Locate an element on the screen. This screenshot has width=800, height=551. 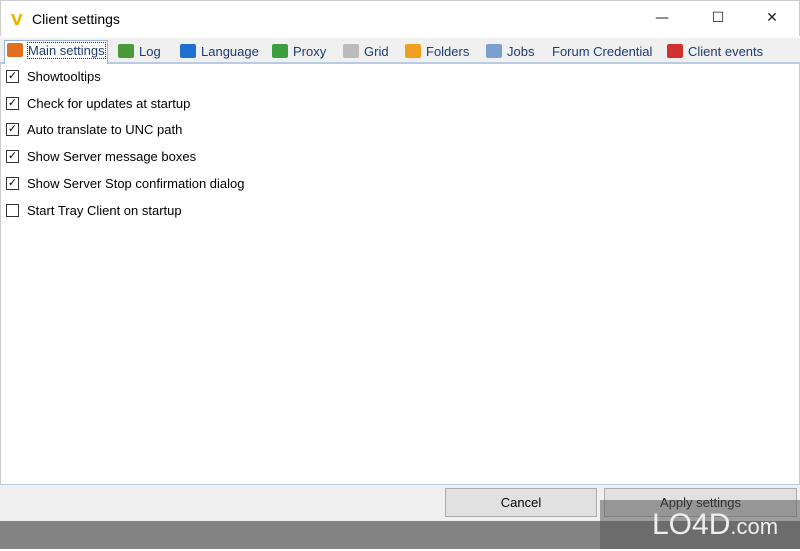
option-label: Auto translate to UNC path is located at coordinates (105, 130).